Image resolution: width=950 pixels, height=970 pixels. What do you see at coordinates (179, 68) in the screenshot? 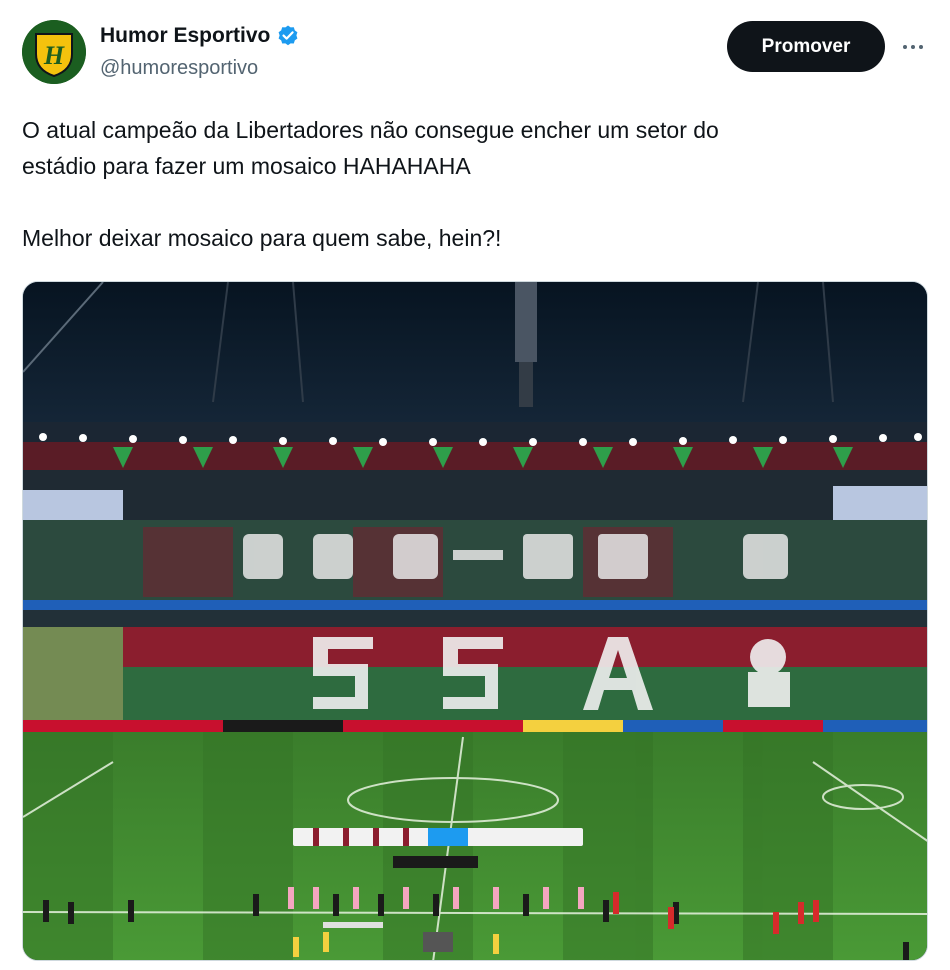
I see `author-handle: @humoresportivo` at bounding box center [179, 68].